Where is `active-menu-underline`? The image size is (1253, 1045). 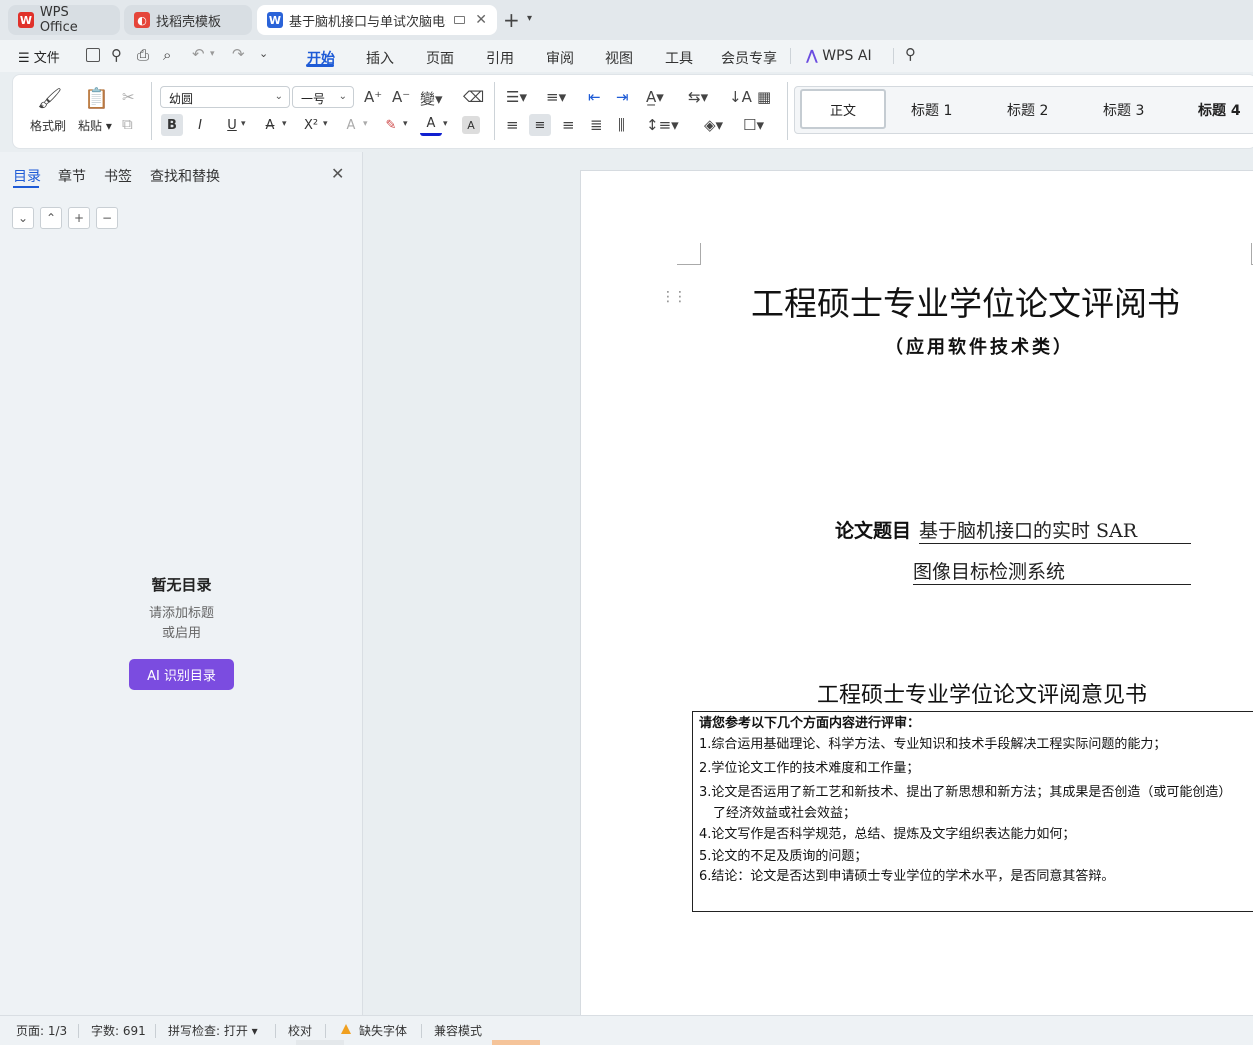 active-menu-underline is located at coordinates (320, 65).